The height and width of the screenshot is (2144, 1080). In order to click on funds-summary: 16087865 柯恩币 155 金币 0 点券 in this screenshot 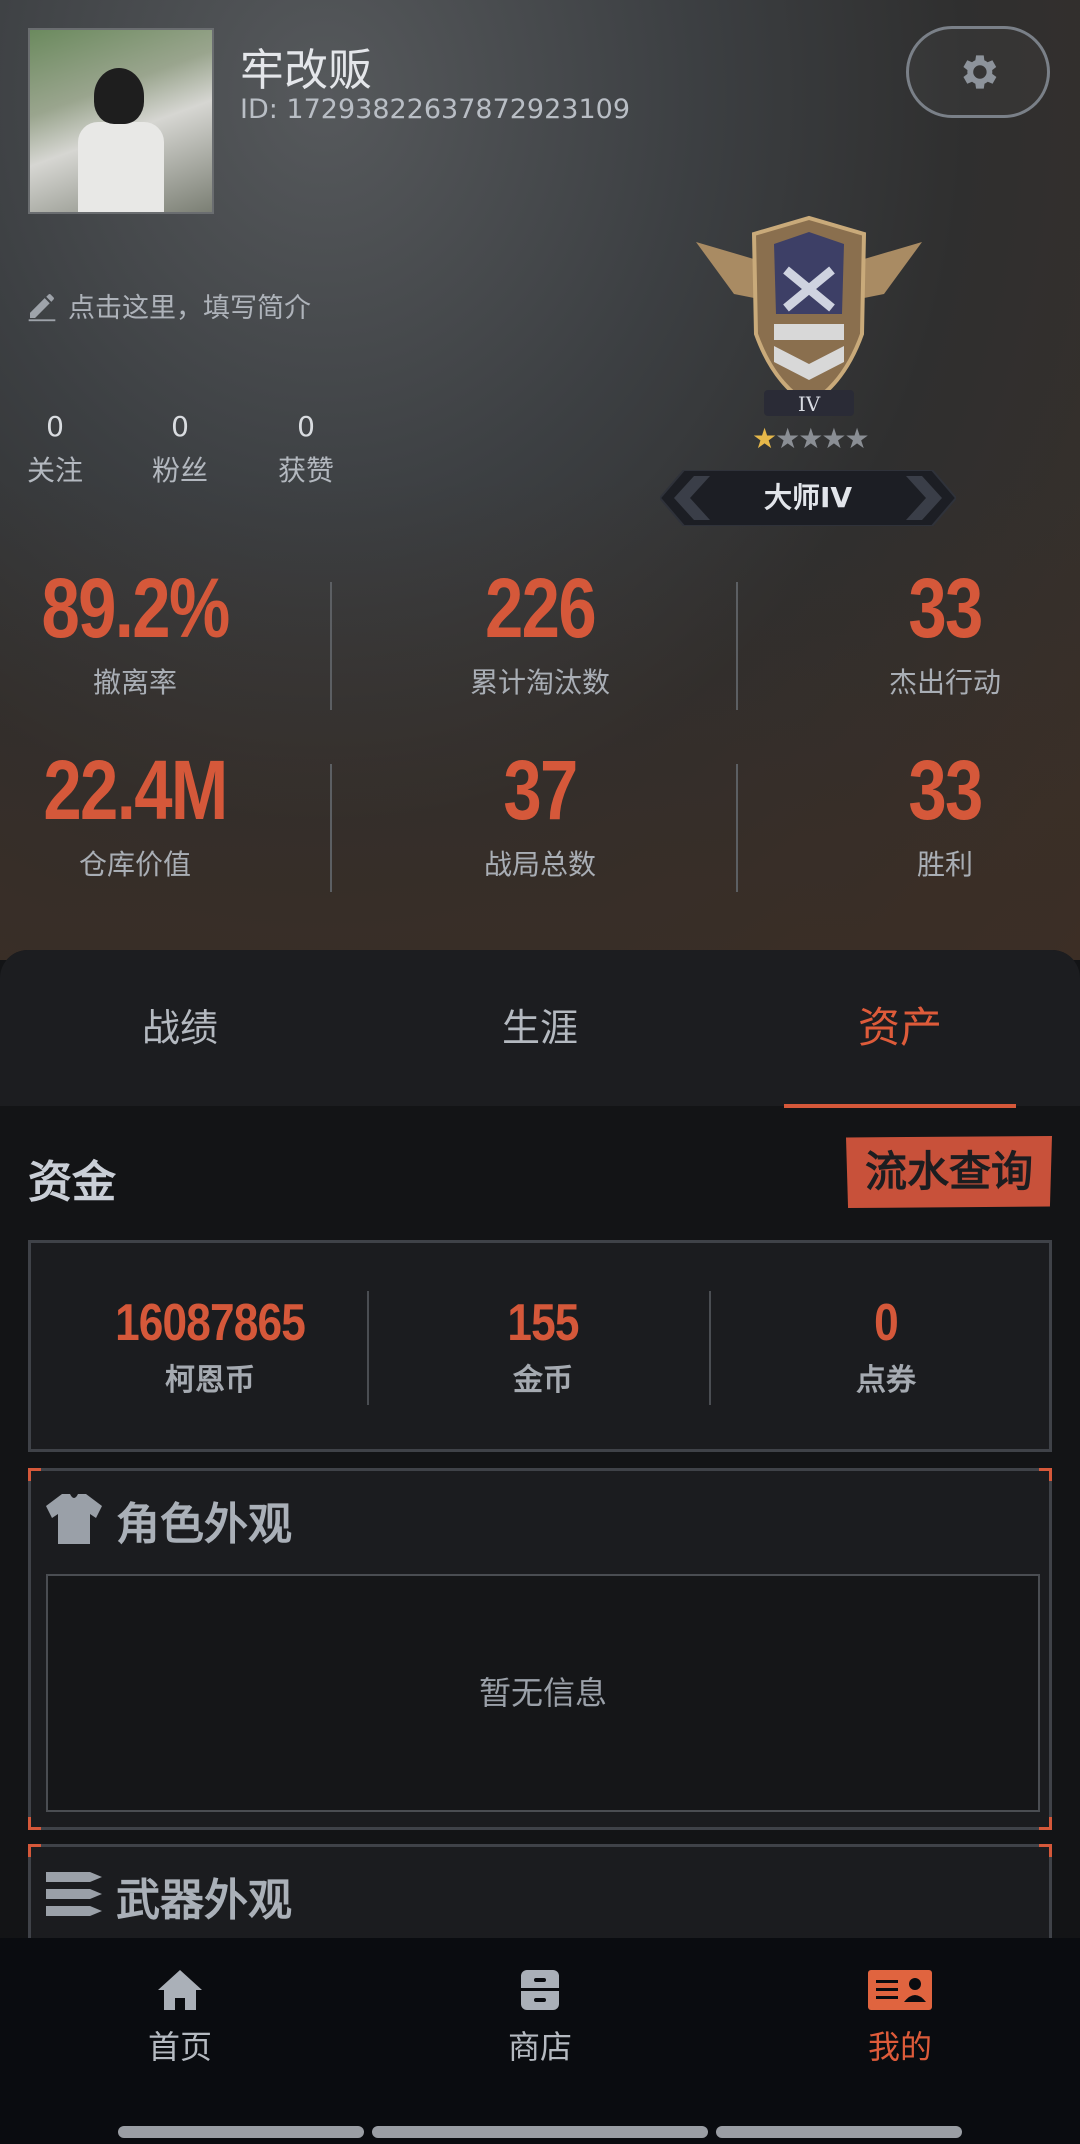, I will do `click(540, 1346)`.